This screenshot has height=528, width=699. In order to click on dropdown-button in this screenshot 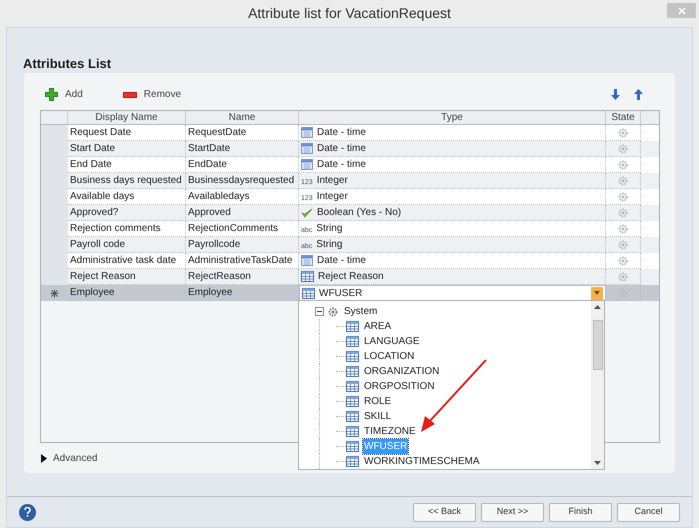, I will do `click(597, 293)`.